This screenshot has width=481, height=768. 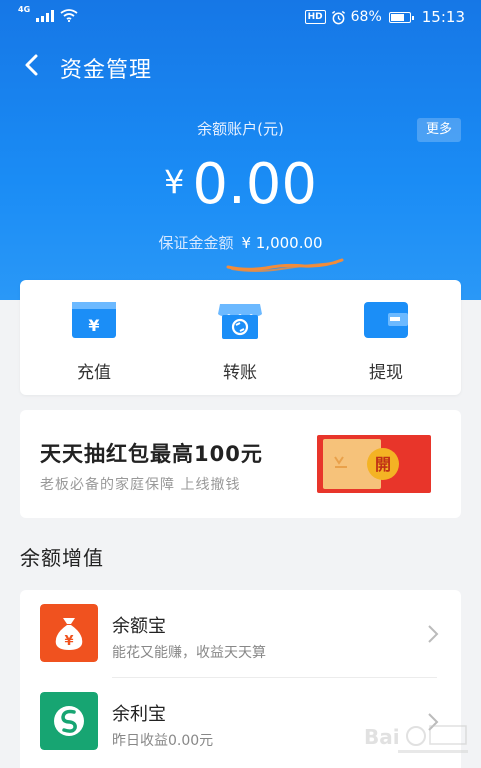 I want to click on signal-icon, so click(x=45, y=16).